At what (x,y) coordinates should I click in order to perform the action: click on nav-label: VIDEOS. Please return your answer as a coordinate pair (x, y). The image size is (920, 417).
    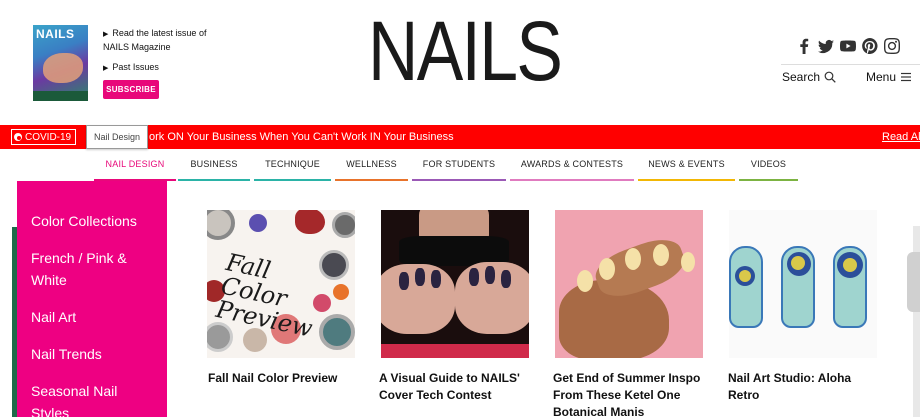
    Looking at the image, I should click on (768, 164).